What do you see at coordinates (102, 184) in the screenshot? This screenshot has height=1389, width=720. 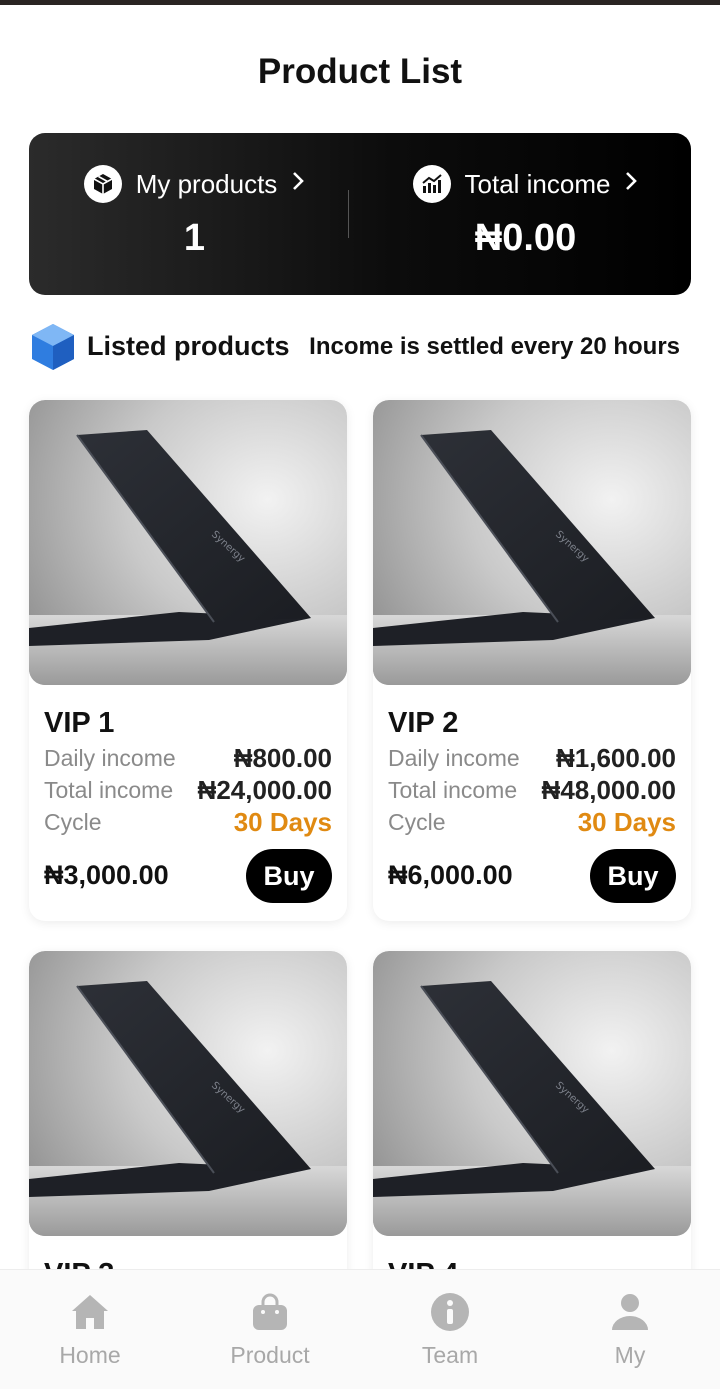 I see `box-icon` at bounding box center [102, 184].